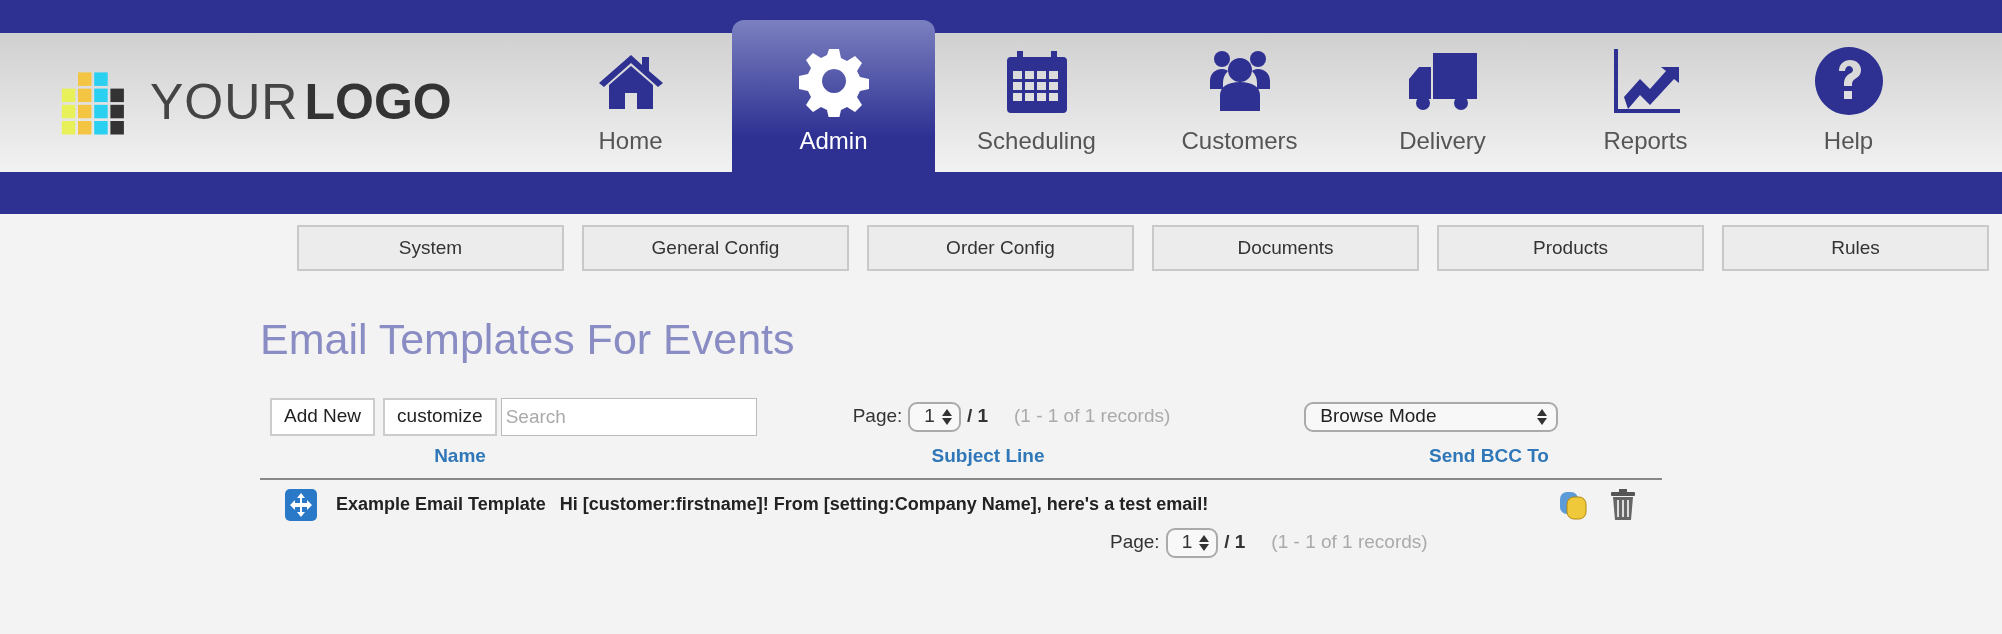  Describe the element at coordinates (1285, 248) in the screenshot. I see `subnav-button: Documents` at that location.